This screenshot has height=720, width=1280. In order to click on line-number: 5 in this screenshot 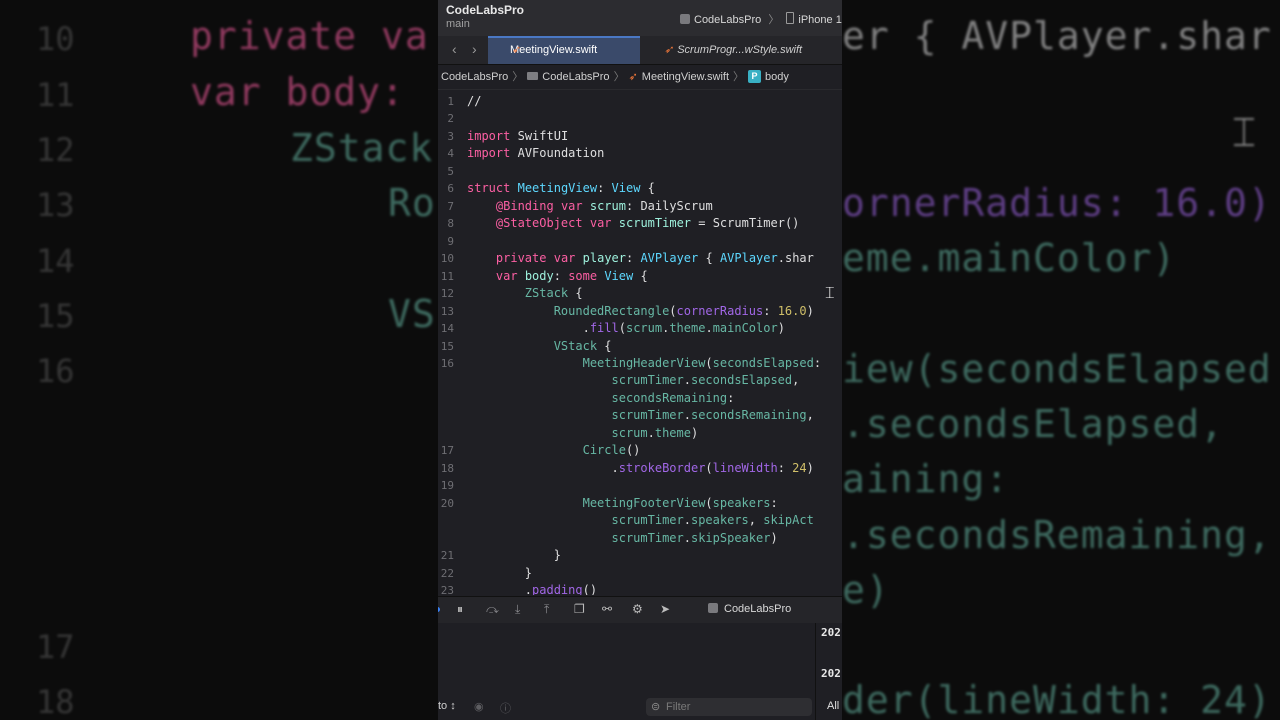, I will do `click(450, 171)`.